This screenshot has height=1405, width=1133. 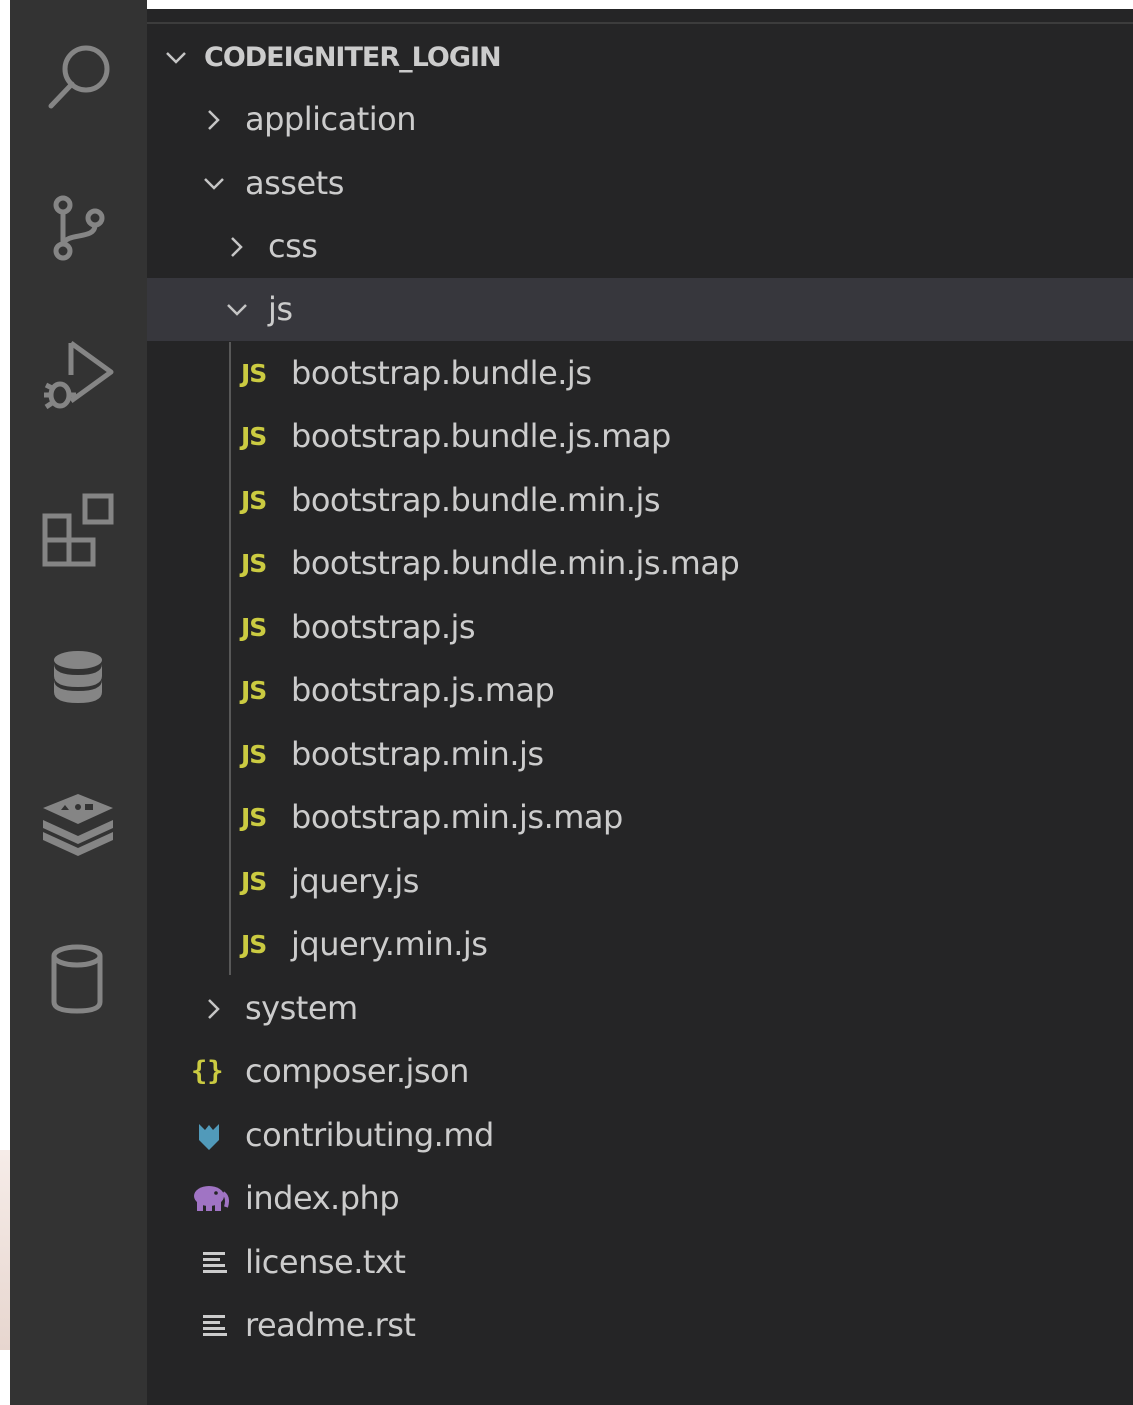 I want to click on php-elephant-icon, so click(x=209, y=1199).